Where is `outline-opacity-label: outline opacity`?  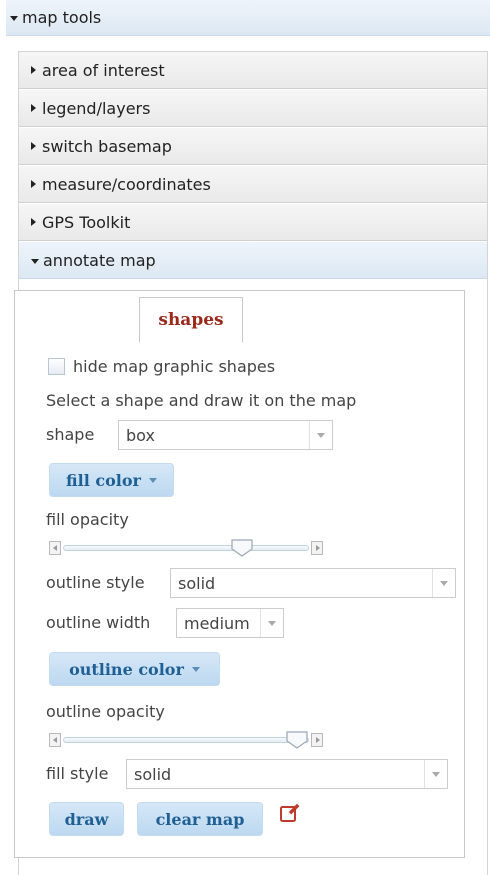 outline-opacity-label: outline opacity is located at coordinates (105, 711).